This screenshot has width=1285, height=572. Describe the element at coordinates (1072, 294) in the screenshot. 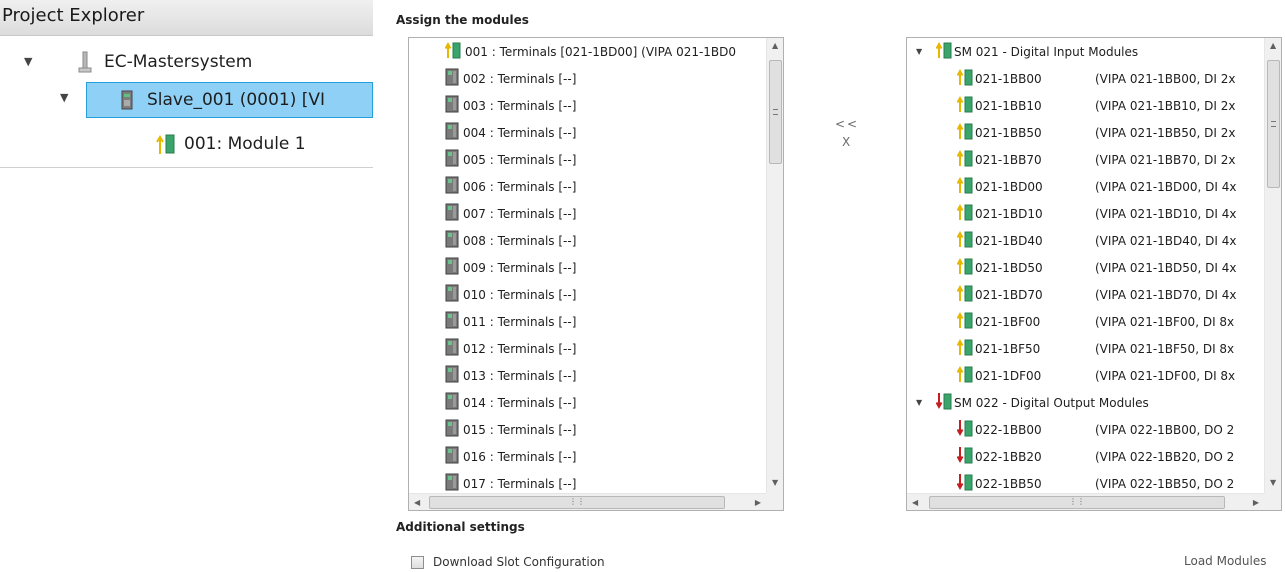

I see `catalog-item-row: 021-1BD70 (VIPA 021-1BD70, DI 4x` at that location.